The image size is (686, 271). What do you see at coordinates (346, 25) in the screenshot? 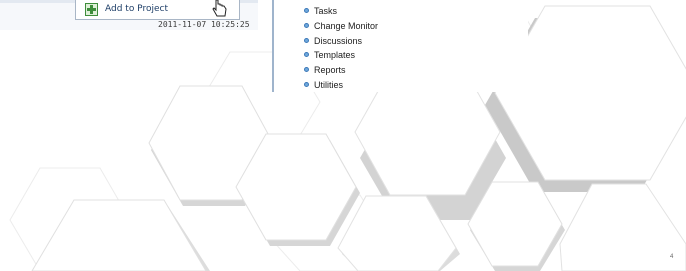
I see `list-item-label: Change Monitor` at bounding box center [346, 25].